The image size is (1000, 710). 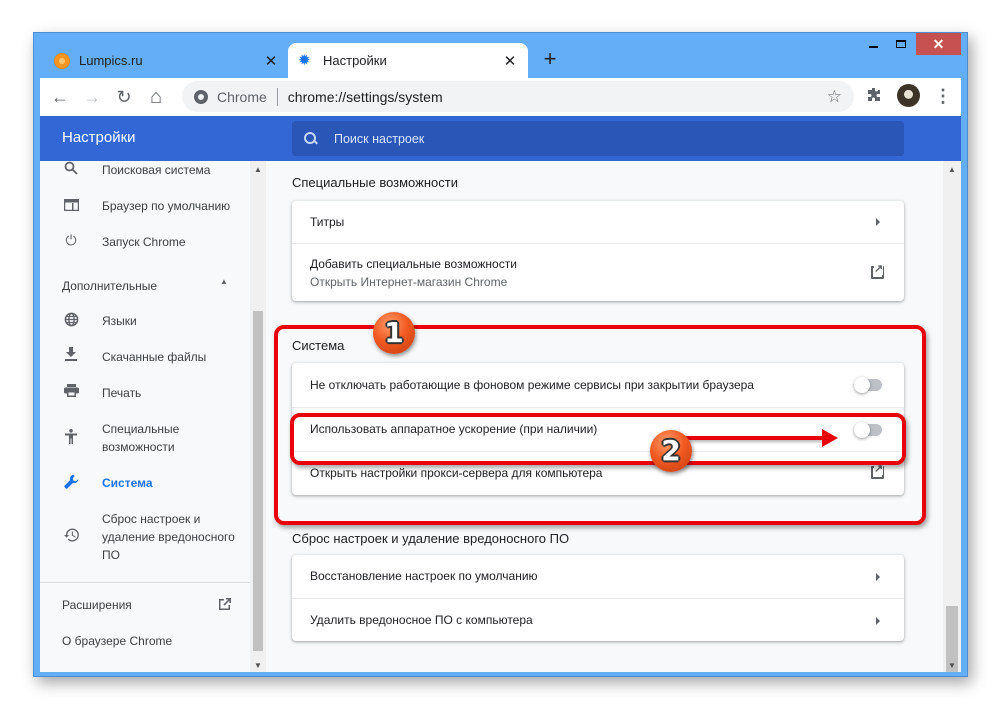 What do you see at coordinates (550, 59) in the screenshot?
I see `new-tab-button: +` at bounding box center [550, 59].